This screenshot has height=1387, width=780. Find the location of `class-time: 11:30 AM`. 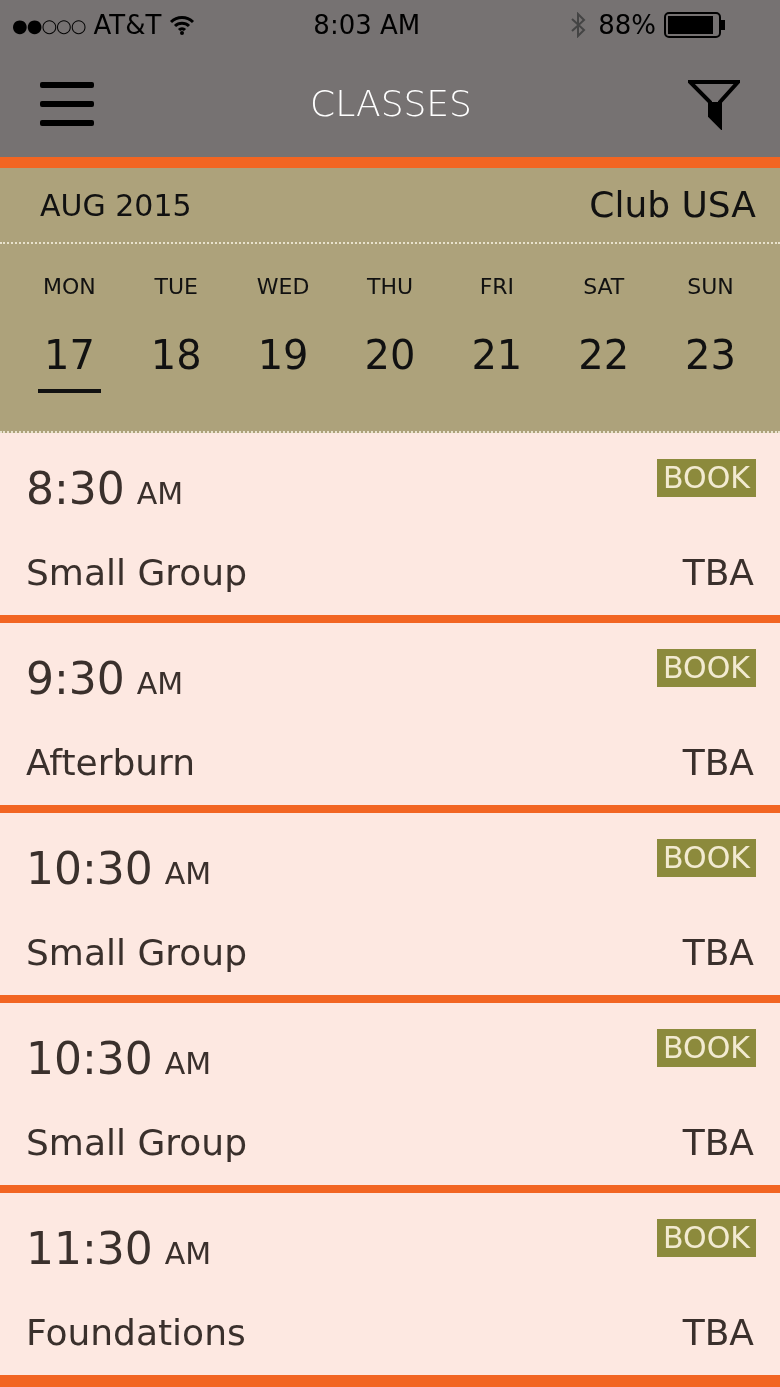

class-time: 11:30 AM is located at coordinates (119, 1249).